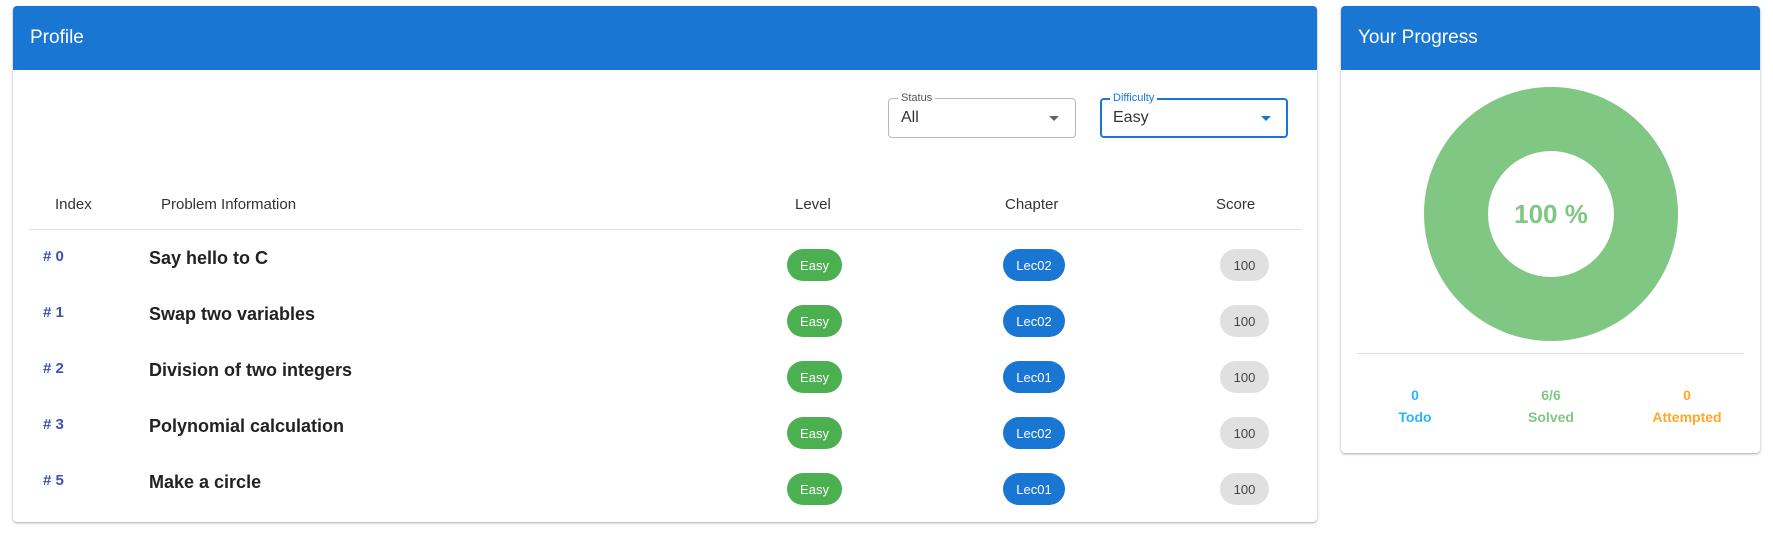 This screenshot has width=1773, height=545. What do you see at coordinates (665, 258) in the screenshot?
I see `table-row: # 0 Say hello to C Easy Lec02 100` at bounding box center [665, 258].